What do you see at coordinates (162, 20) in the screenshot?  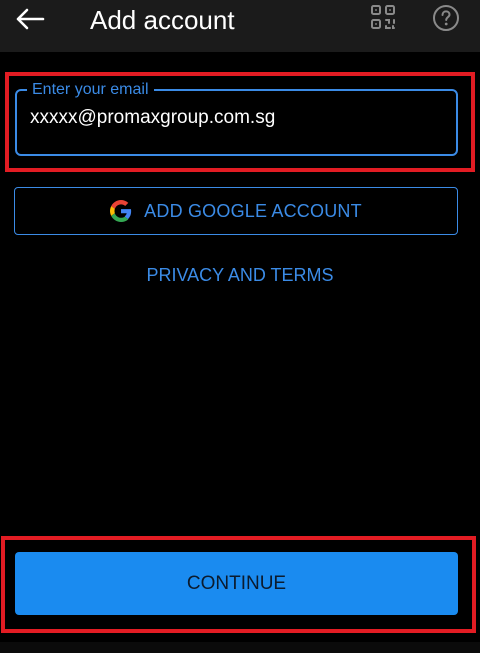 I see `page-title: Add account` at bounding box center [162, 20].